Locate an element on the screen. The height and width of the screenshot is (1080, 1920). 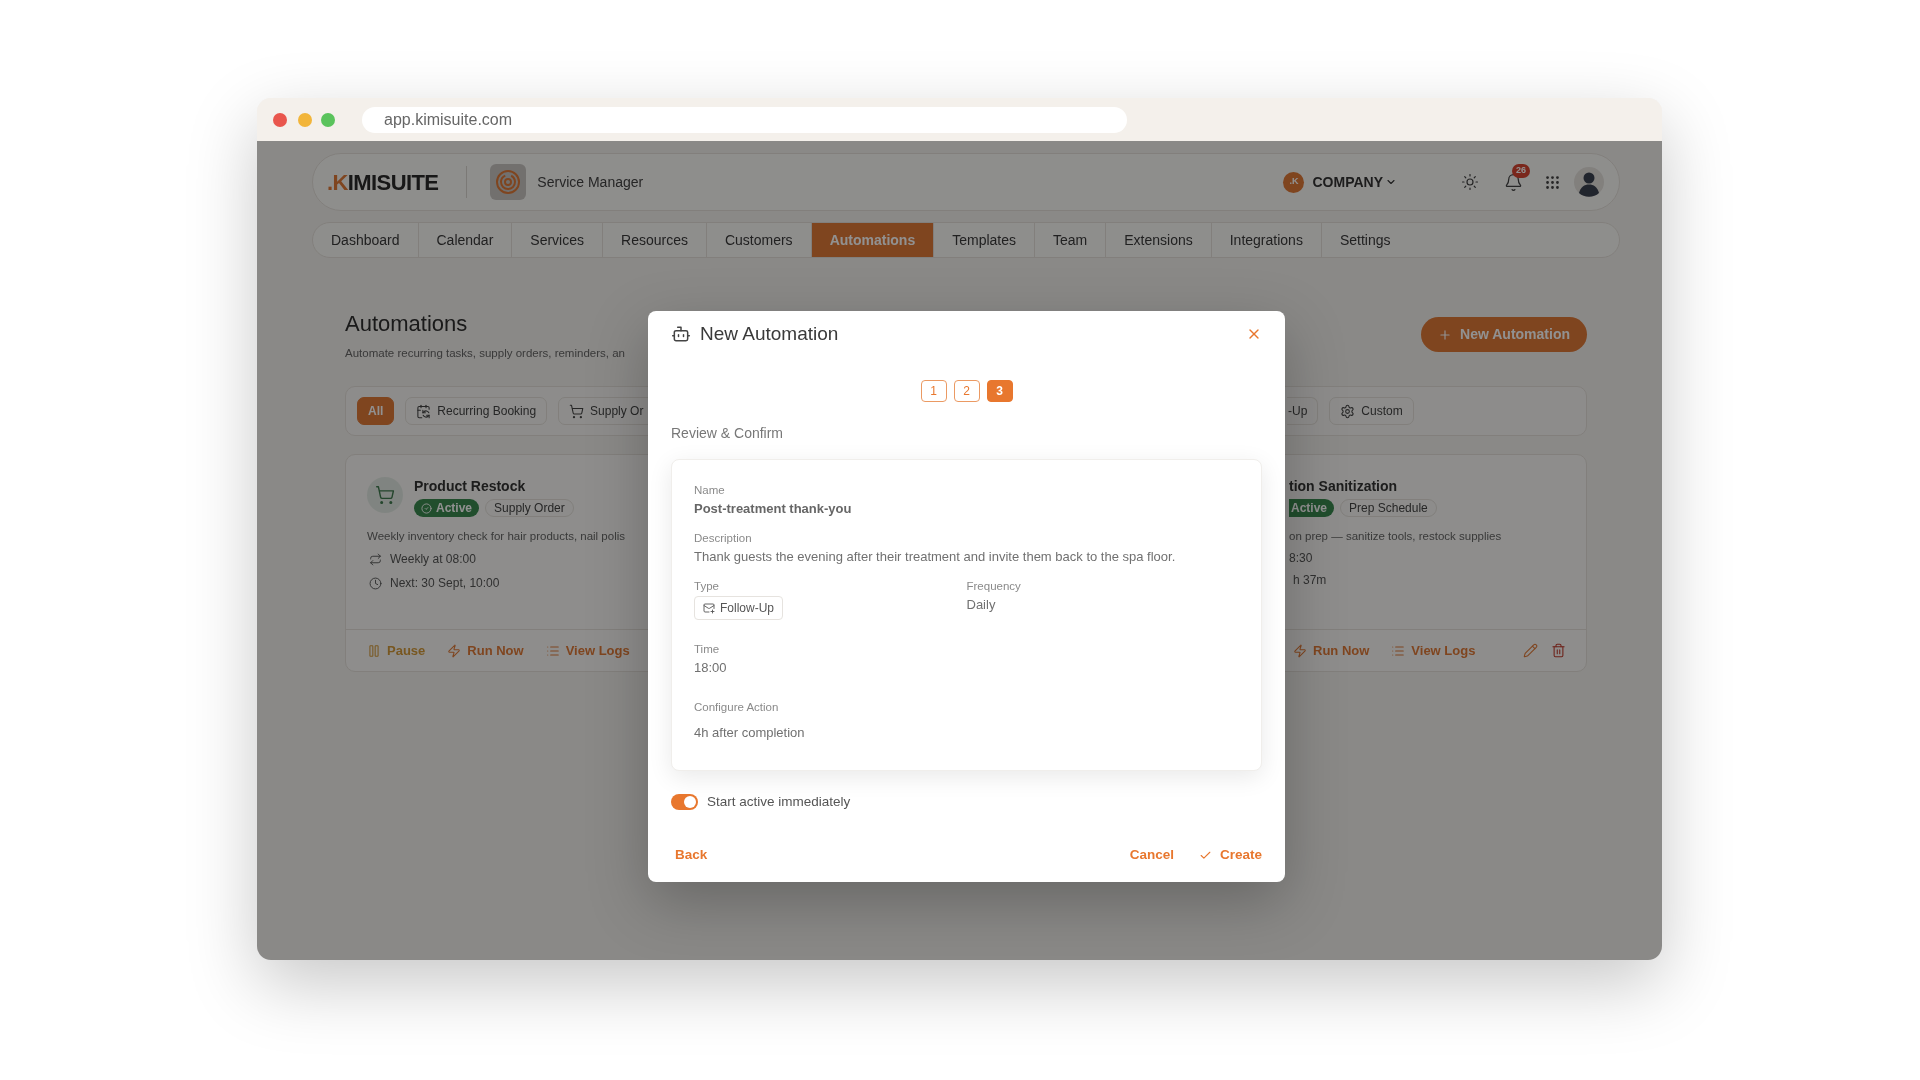
theme-toggle-button is located at coordinates (1470, 182).